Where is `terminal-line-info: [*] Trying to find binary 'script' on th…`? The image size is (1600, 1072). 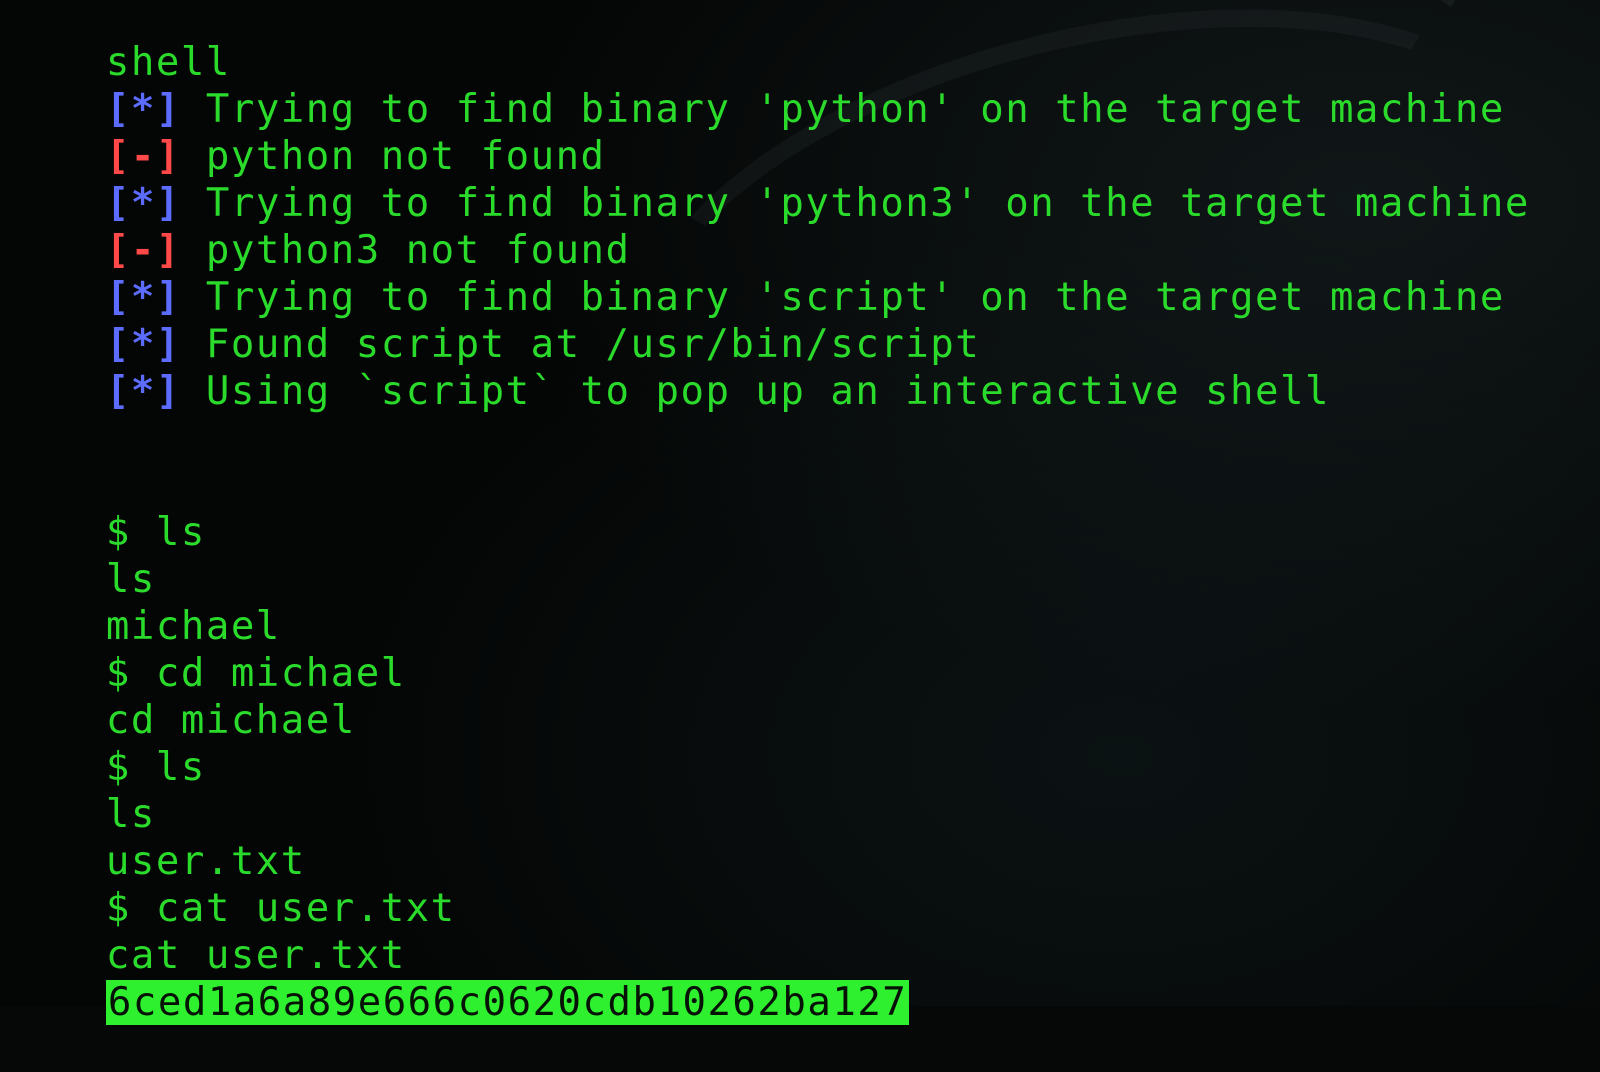 terminal-line-info: [*] Trying to find binary 'script' on th… is located at coordinates (805, 297).